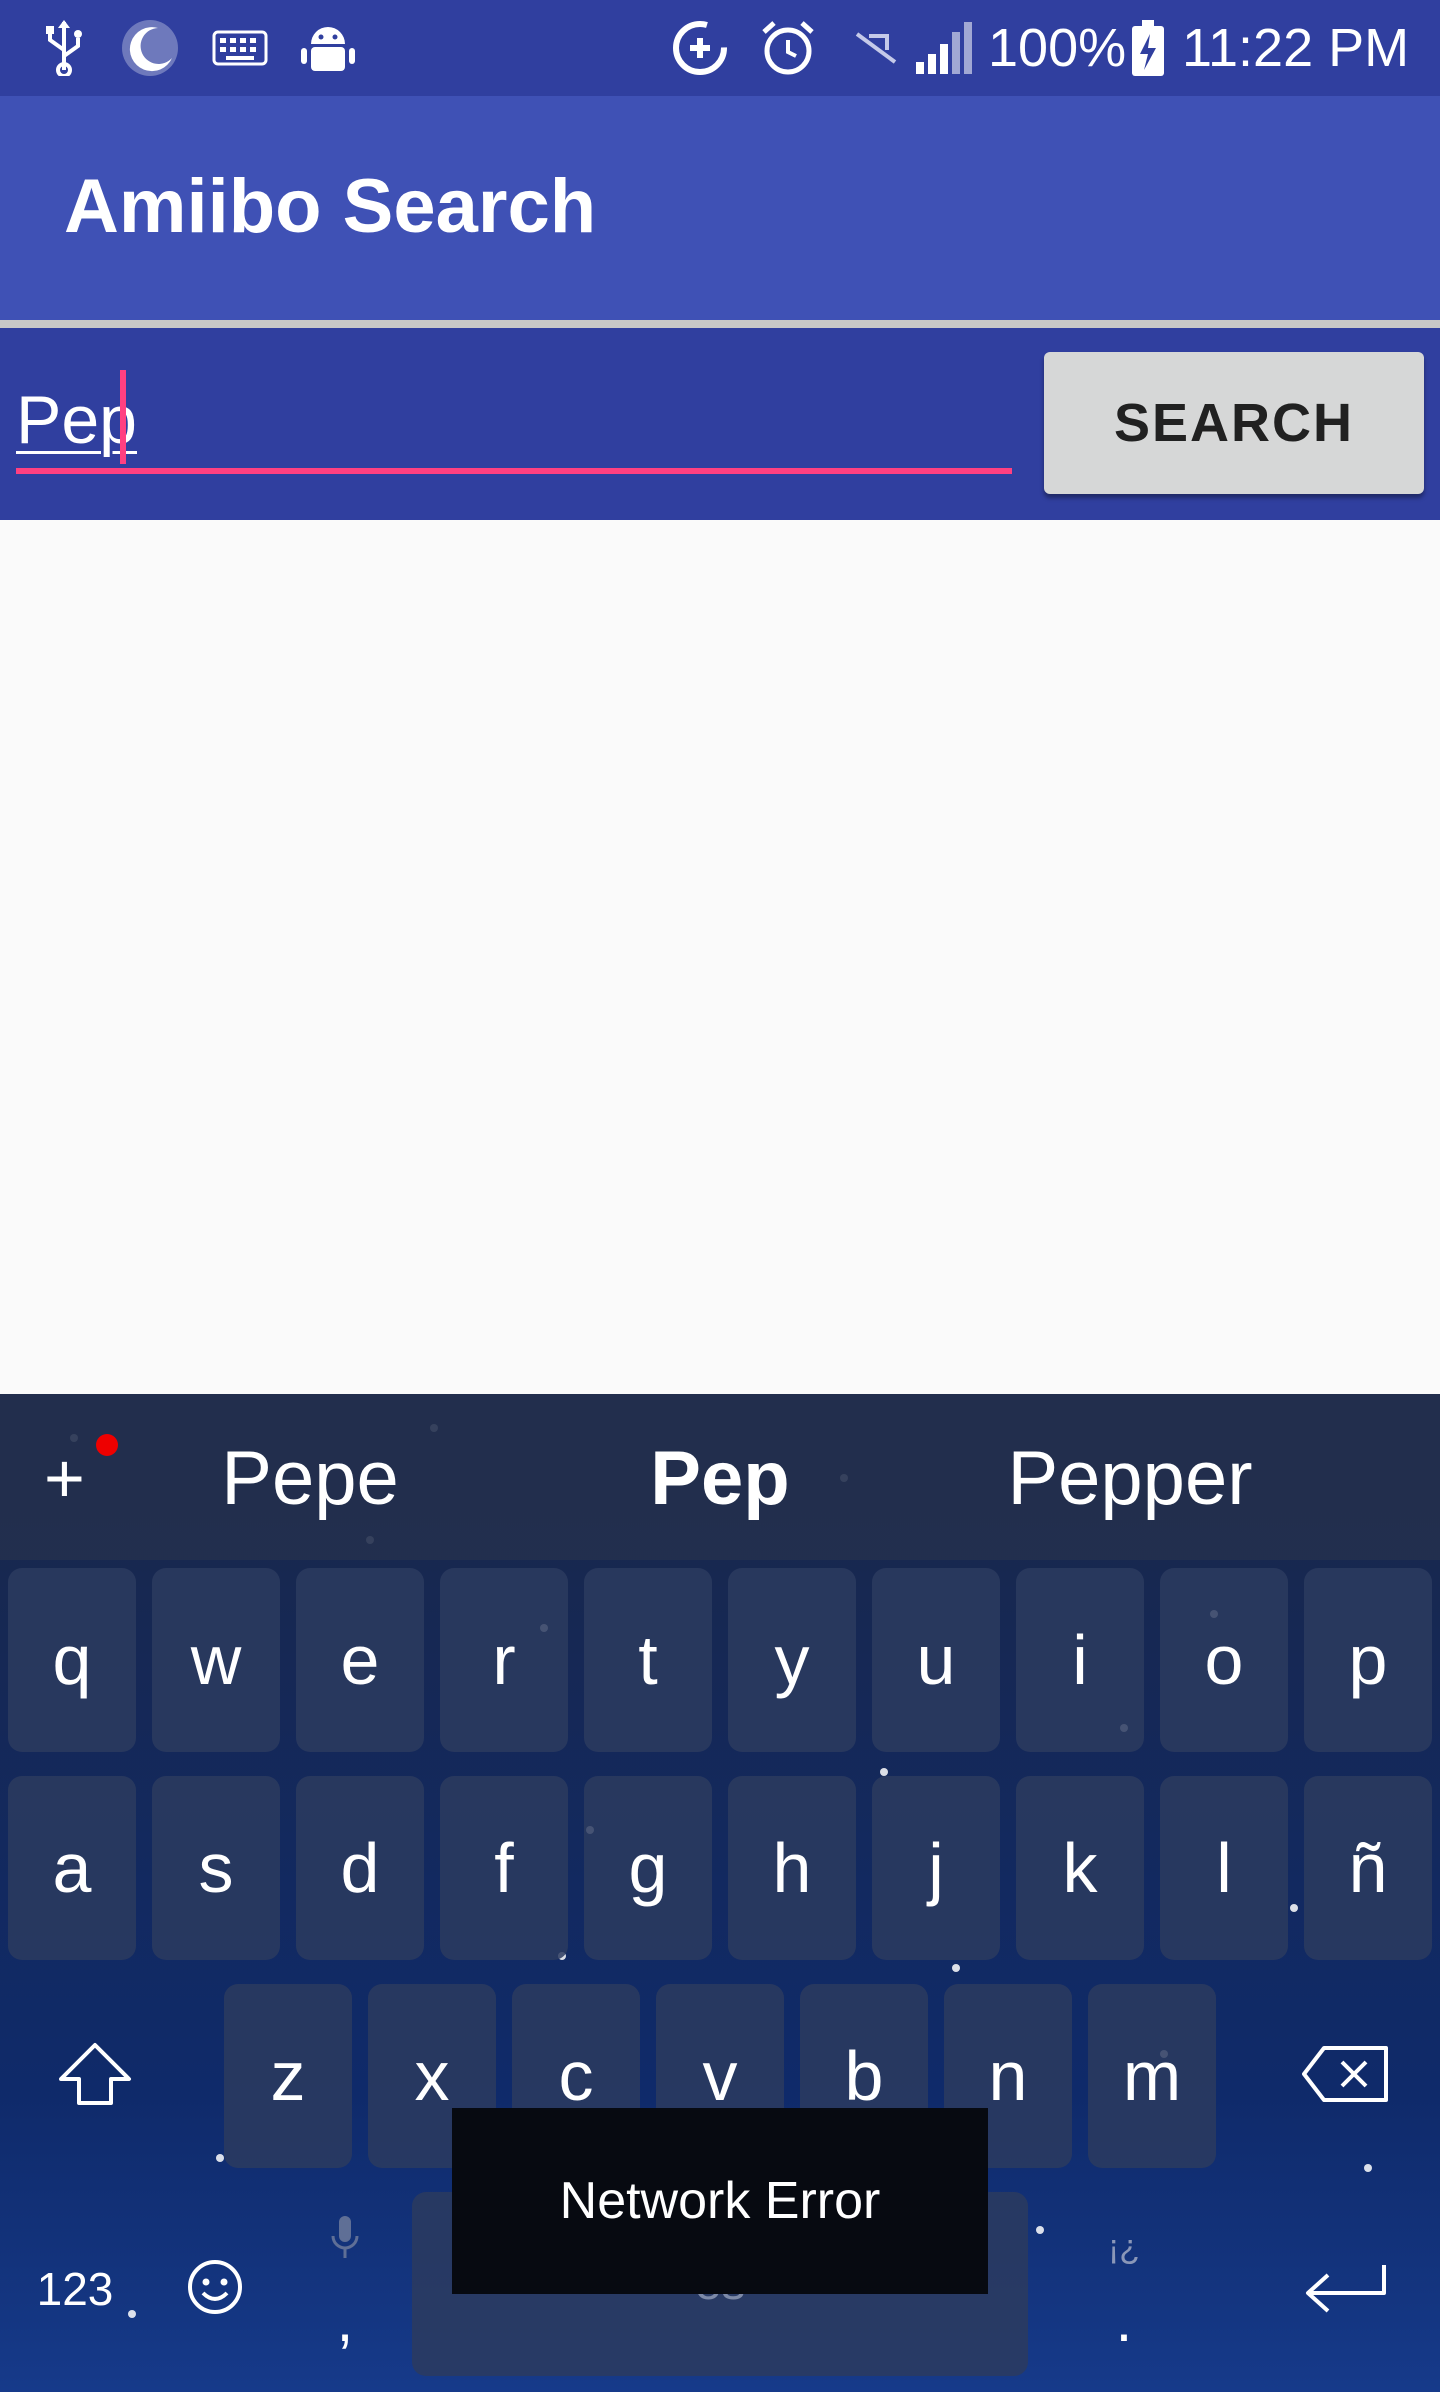 The image size is (1440, 2392). Describe the element at coordinates (944, 48) in the screenshot. I see `signal-icon` at that location.